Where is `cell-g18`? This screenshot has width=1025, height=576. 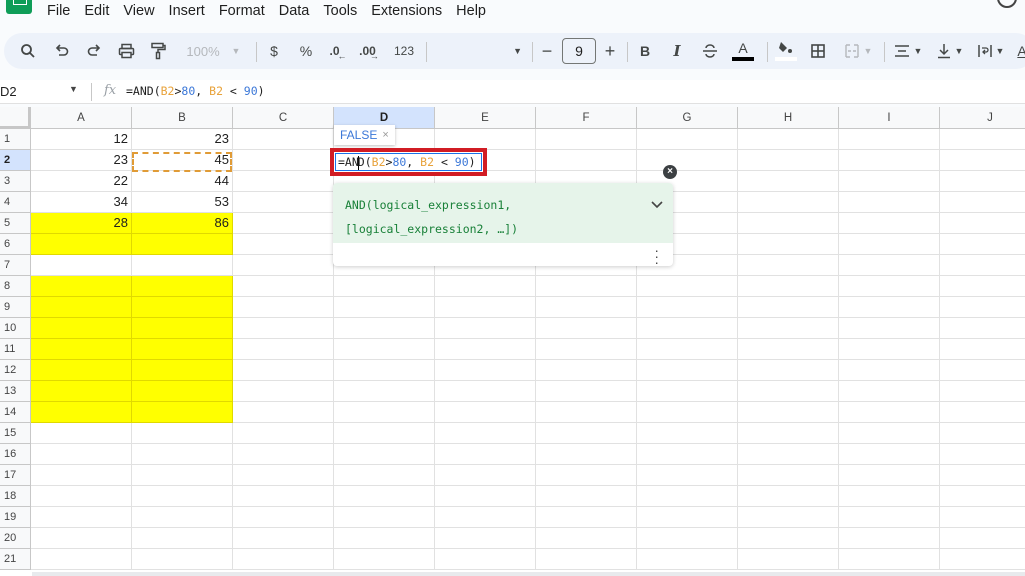
cell-g18 is located at coordinates (687, 496).